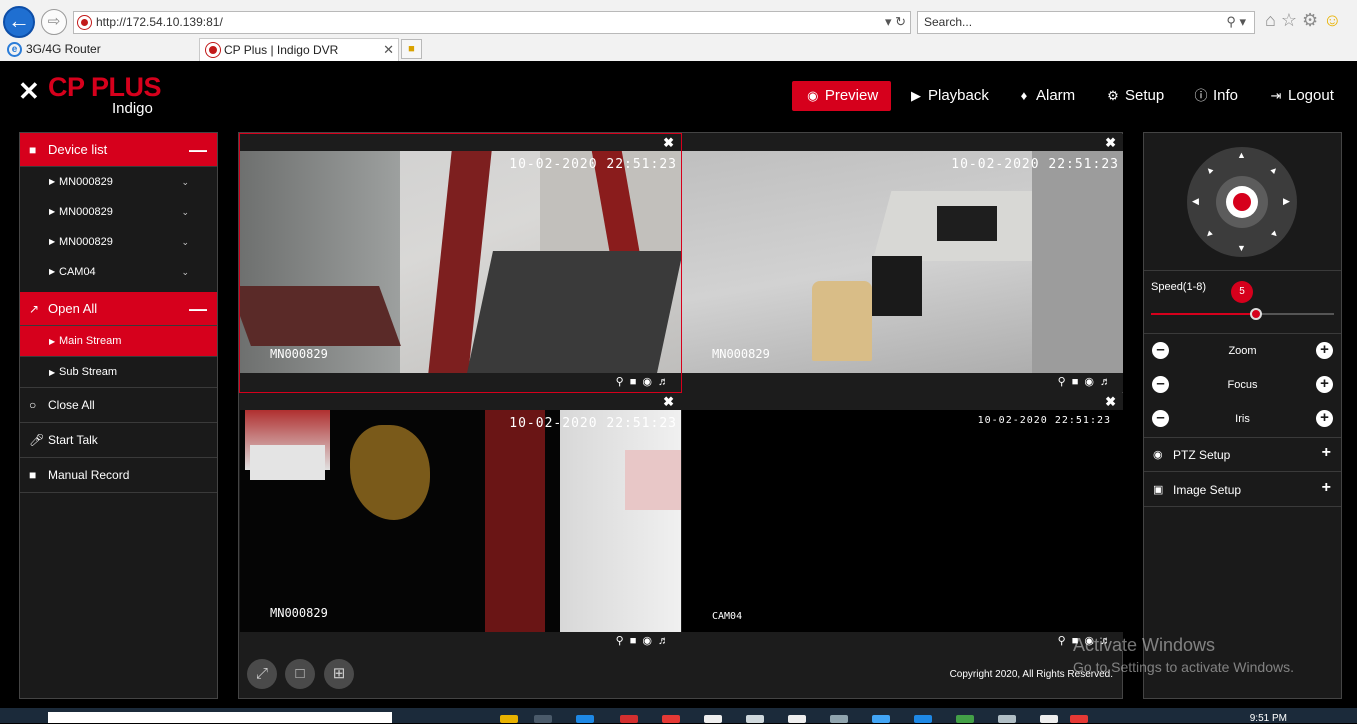 This screenshot has height=724, width=1357. I want to click on video-feed: 10-02-2020 22:51:23 CAM04, so click(902, 521).